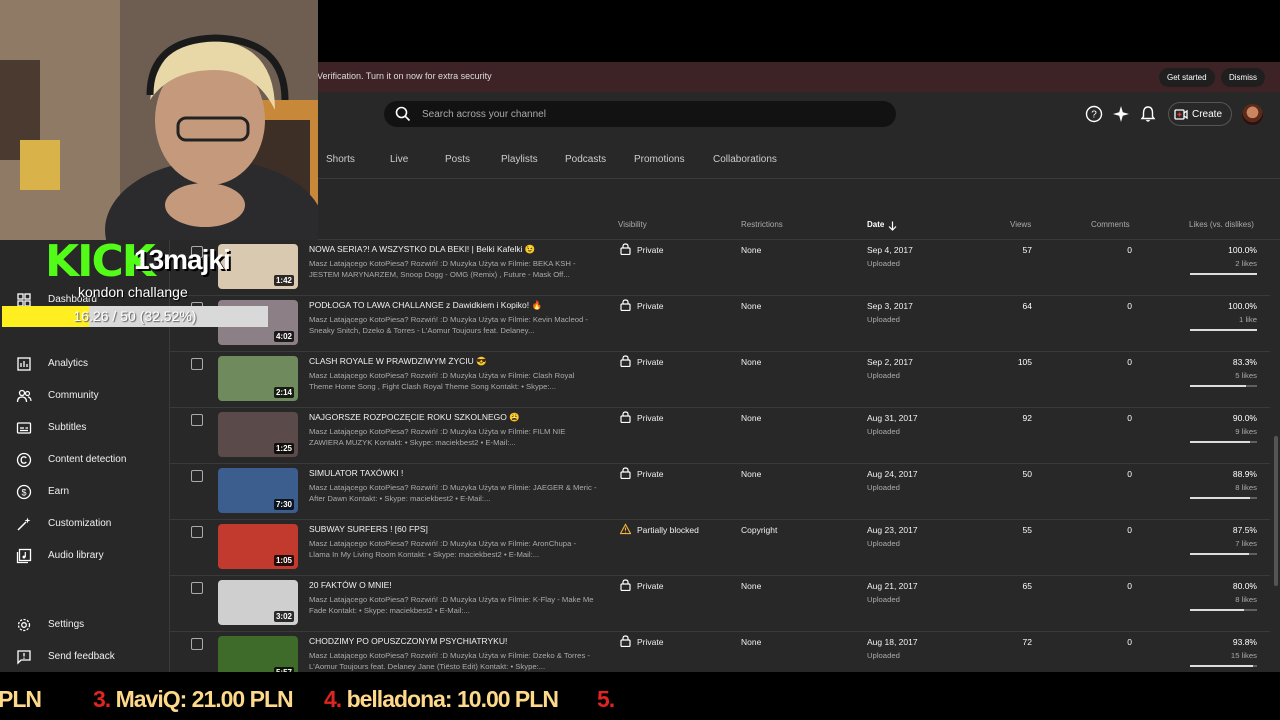 The image size is (1280, 720). What do you see at coordinates (1244, 586) in the screenshot?
I see `likes-percent: 80.0%` at bounding box center [1244, 586].